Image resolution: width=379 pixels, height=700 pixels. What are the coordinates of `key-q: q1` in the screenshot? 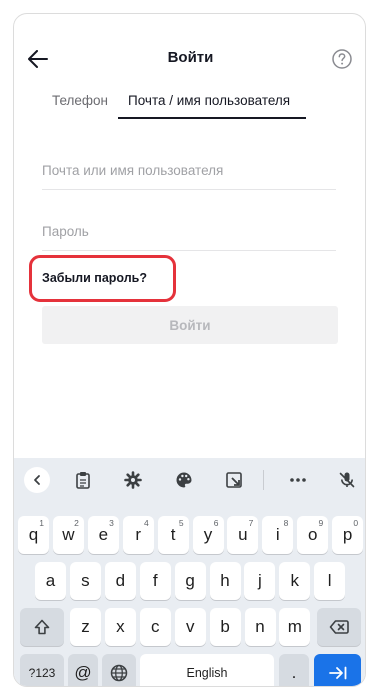 It's located at (33, 535).